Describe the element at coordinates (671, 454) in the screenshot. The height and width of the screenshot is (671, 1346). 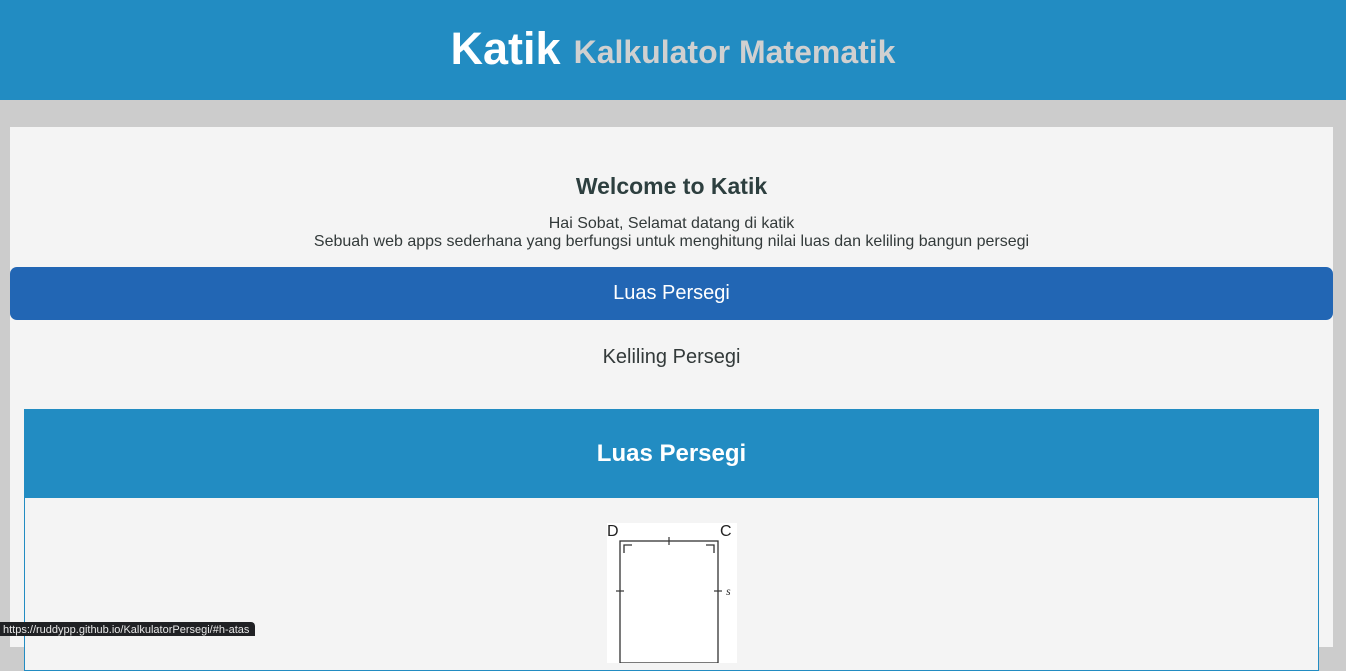
I see `card-title: Luas Persegi` at that location.